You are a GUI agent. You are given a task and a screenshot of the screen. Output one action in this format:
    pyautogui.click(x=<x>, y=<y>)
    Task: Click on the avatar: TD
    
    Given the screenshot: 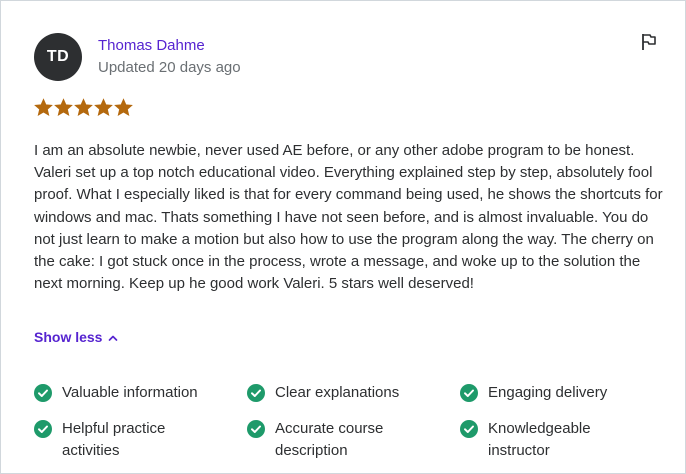 What is the action you would take?
    pyautogui.click(x=58, y=57)
    